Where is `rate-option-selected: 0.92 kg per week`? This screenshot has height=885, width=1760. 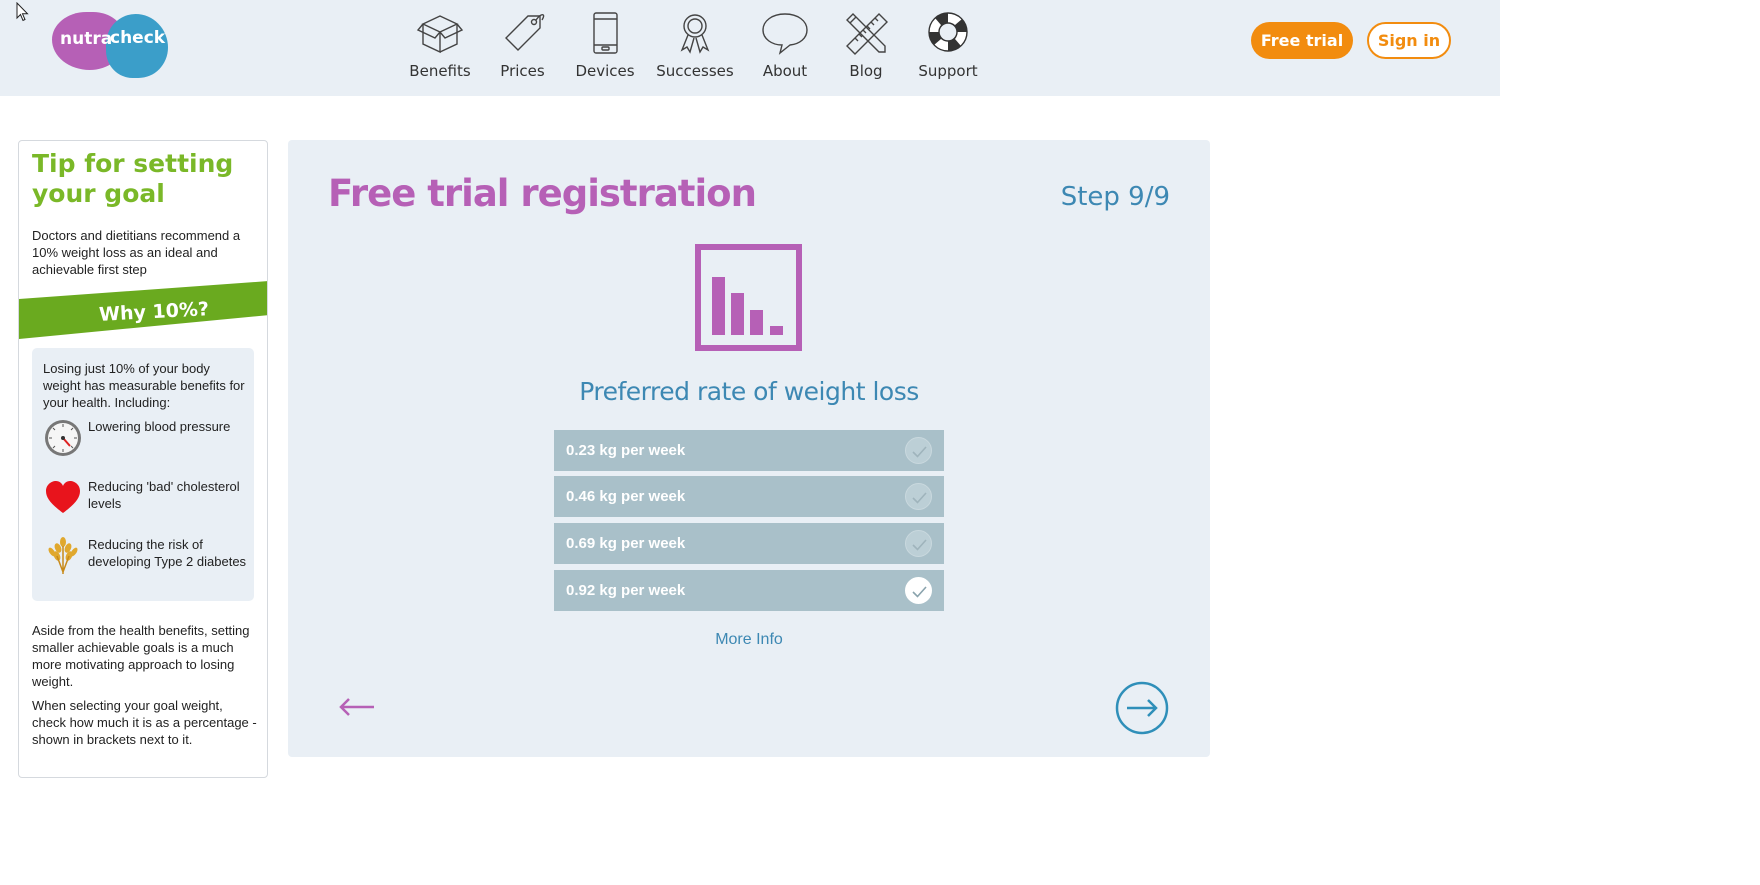
rate-option-selected: 0.92 kg per week is located at coordinates (749, 590).